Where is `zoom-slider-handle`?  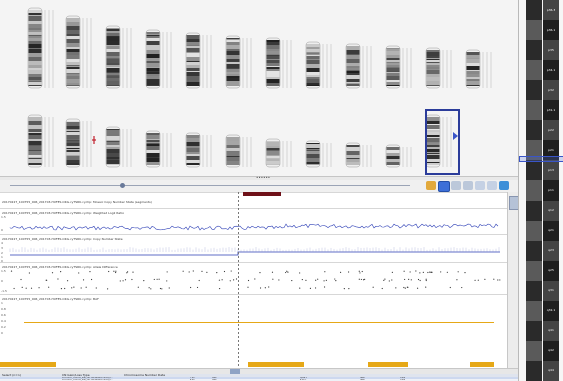
zoom-slider-handle is located at coordinates (122, 185).